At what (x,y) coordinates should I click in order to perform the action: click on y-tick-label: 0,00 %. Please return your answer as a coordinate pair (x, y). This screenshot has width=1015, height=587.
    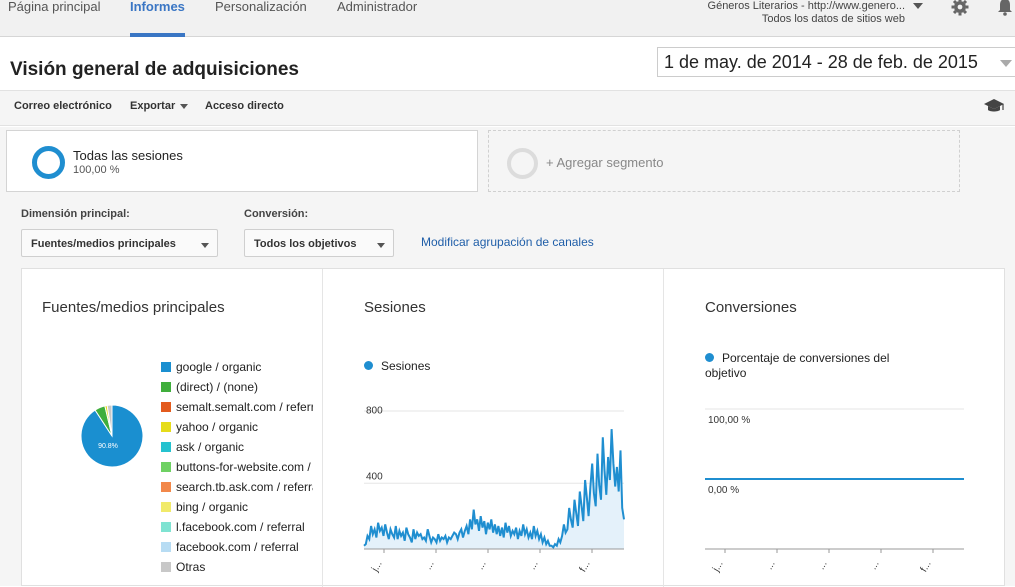
    Looking at the image, I should click on (723, 490).